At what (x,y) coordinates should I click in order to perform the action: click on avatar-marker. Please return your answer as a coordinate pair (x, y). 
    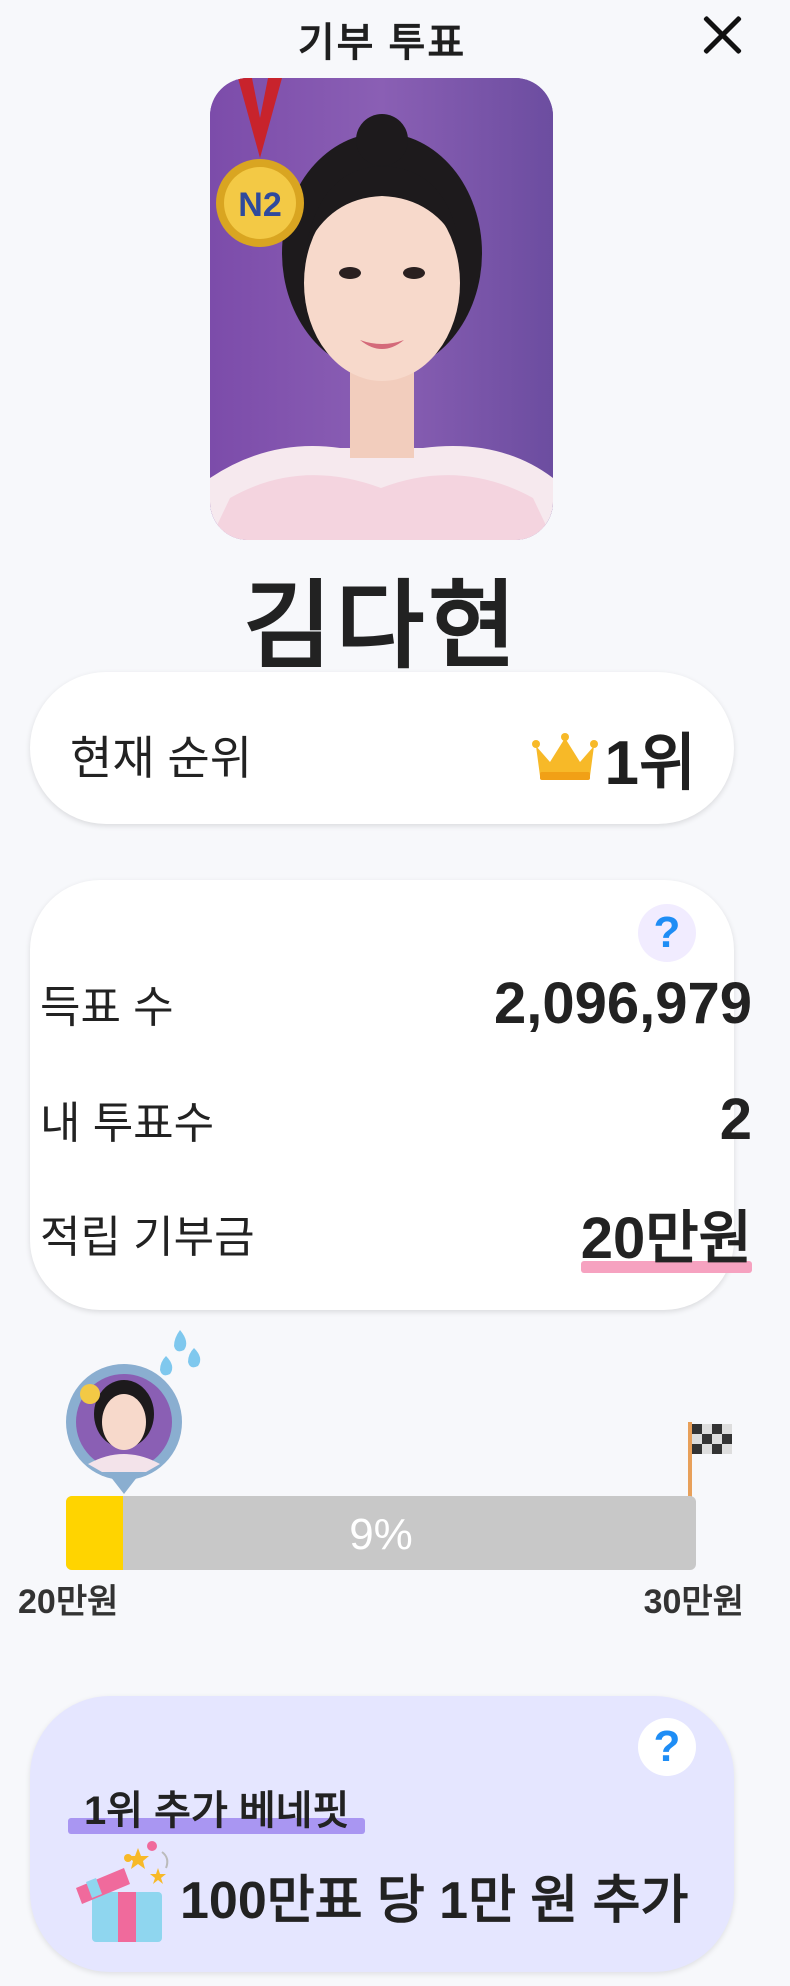
    Looking at the image, I should click on (124, 1429).